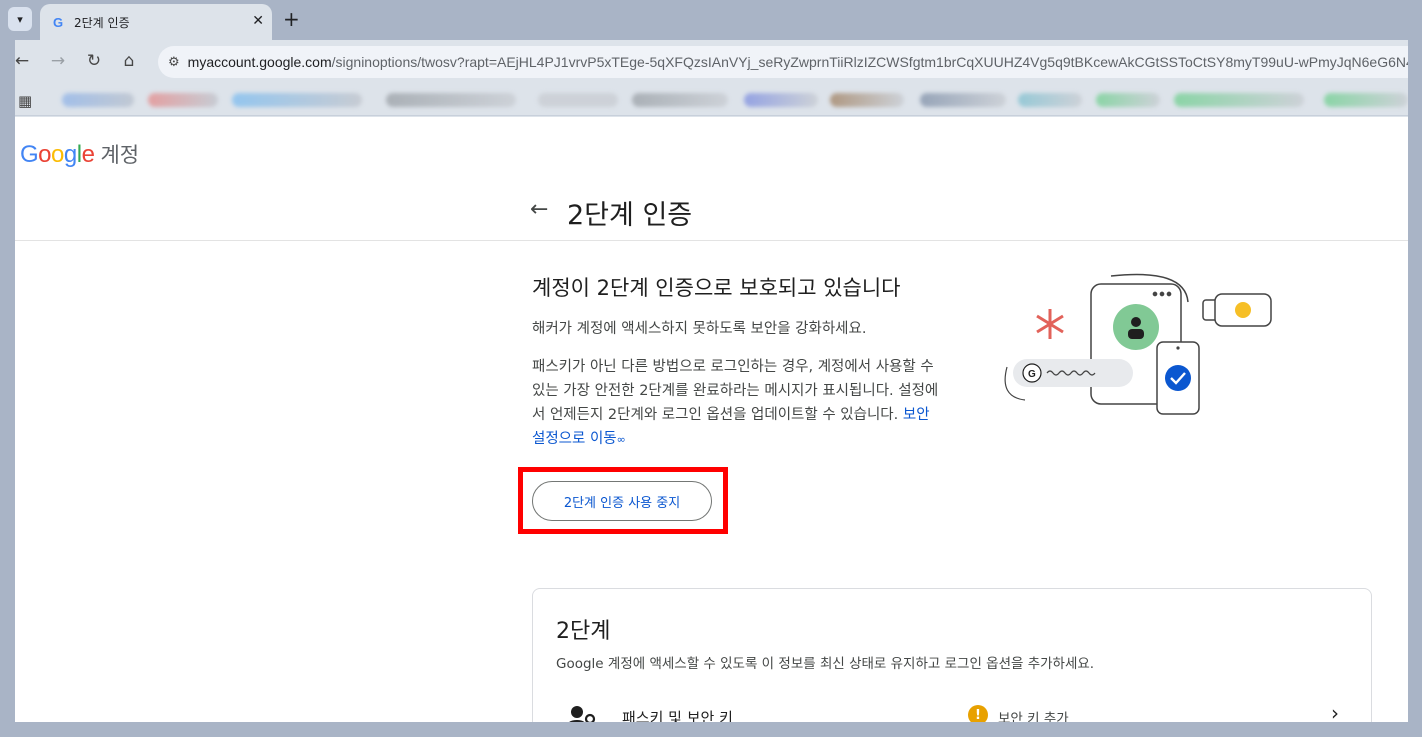  I want to click on arrow-right-icon: →, so click(58, 61).